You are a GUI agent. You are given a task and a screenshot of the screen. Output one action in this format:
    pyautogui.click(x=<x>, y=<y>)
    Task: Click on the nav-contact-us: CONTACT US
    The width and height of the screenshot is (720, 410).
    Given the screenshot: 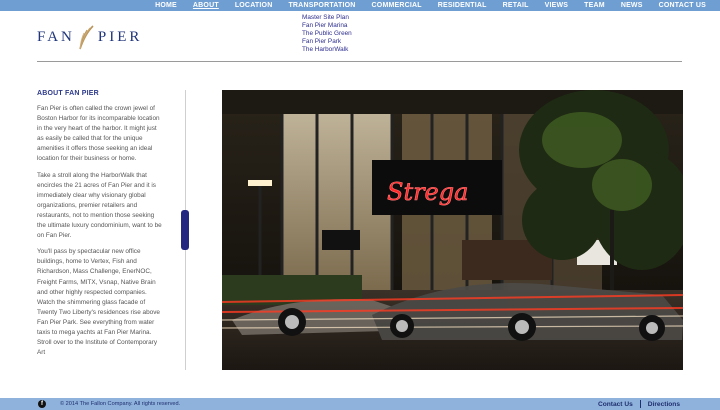 What is the action you would take?
    pyautogui.click(x=682, y=5)
    